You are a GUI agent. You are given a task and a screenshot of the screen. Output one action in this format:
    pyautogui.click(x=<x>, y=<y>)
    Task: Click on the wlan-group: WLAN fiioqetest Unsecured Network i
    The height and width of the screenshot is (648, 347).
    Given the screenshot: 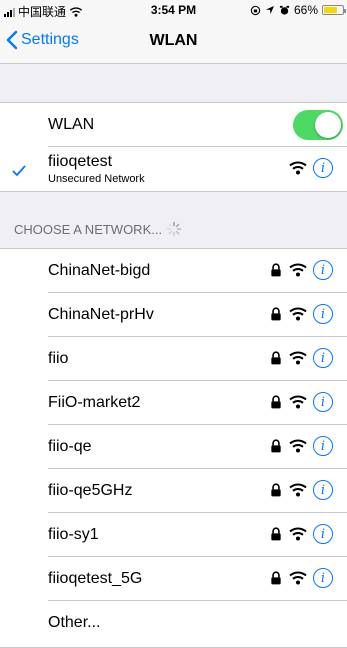 What is the action you would take?
    pyautogui.click(x=173, y=147)
    